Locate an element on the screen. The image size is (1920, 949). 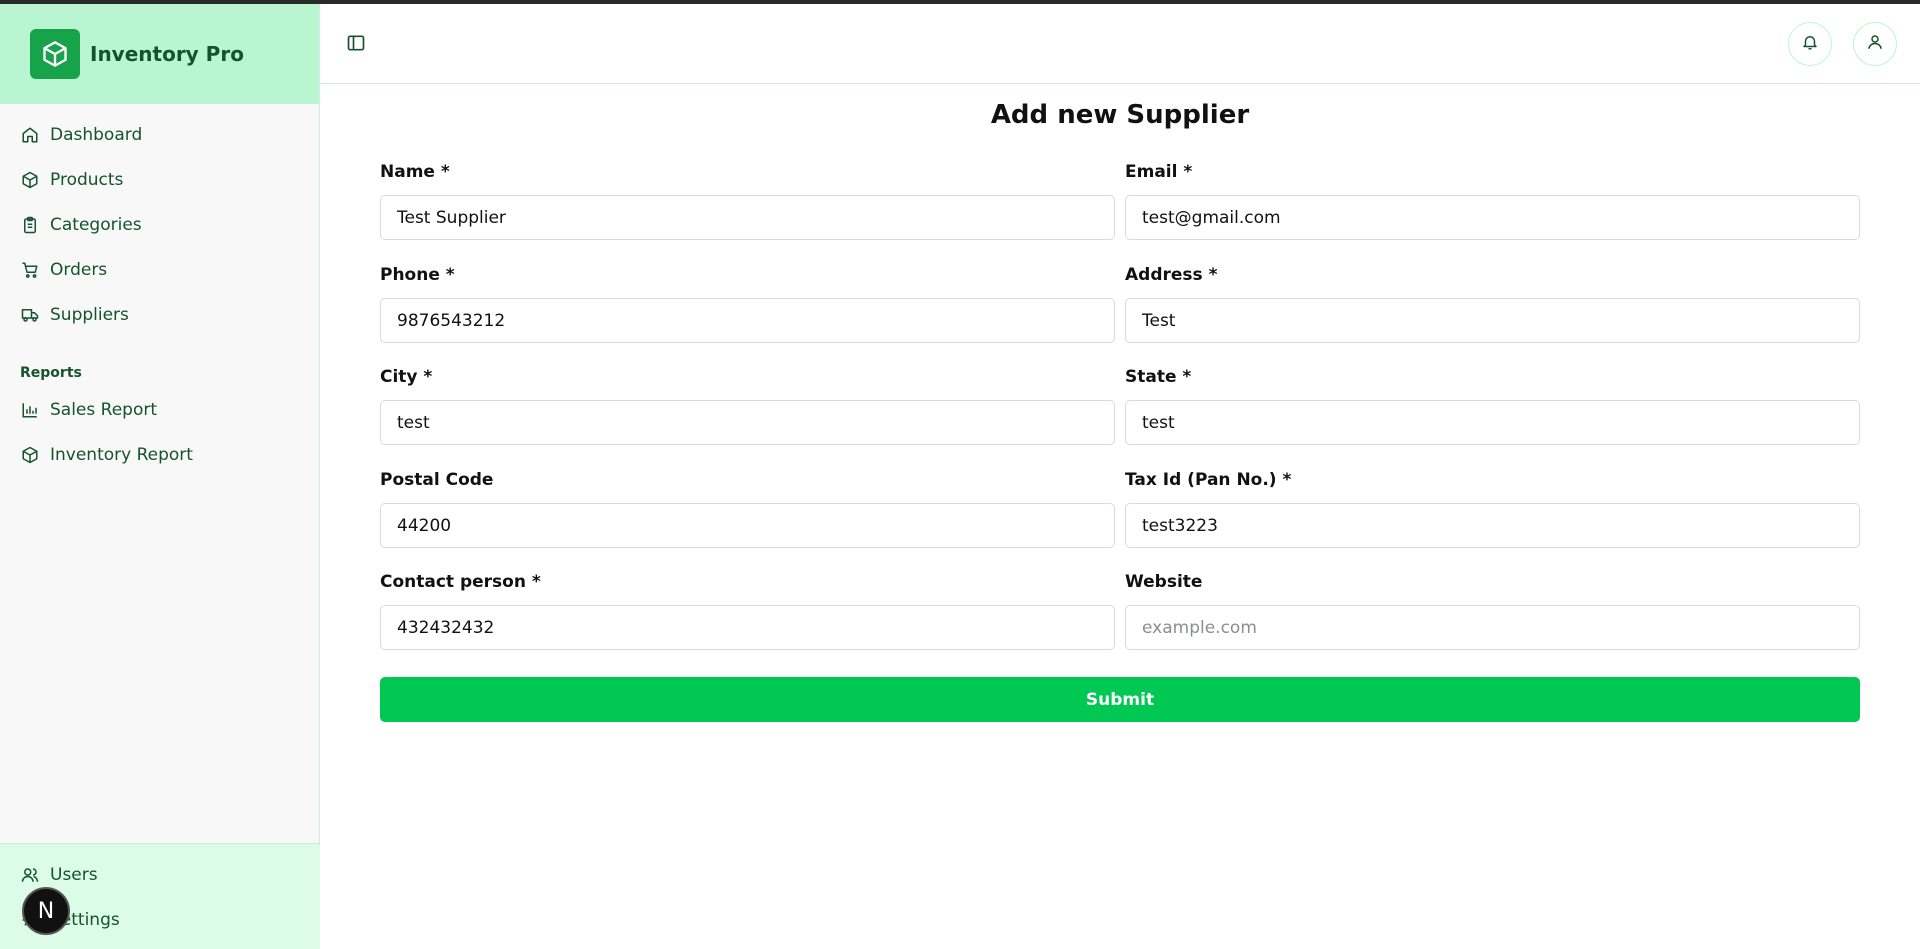
postal-code-field-group: Postal Code is located at coordinates (747, 508).